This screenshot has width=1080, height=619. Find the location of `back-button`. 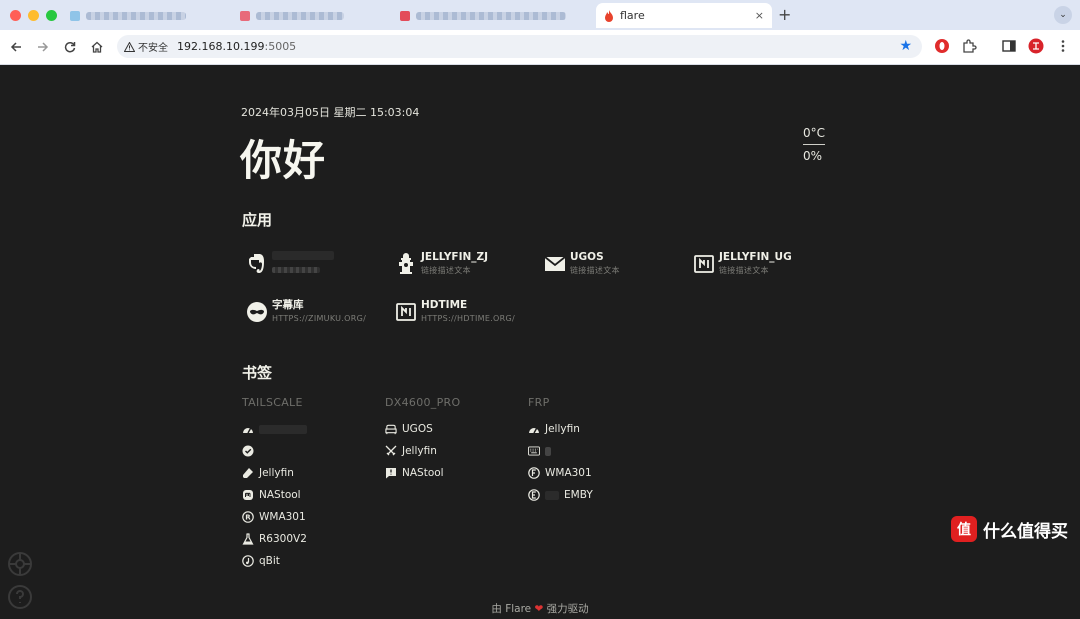

back-button is located at coordinates (16, 47).